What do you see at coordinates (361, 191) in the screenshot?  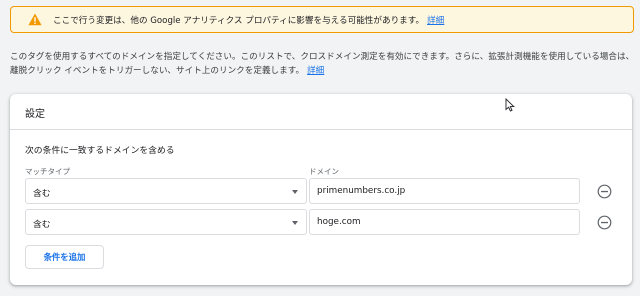 I see `domain-value: primenumbers.co.jp` at bounding box center [361, 191].